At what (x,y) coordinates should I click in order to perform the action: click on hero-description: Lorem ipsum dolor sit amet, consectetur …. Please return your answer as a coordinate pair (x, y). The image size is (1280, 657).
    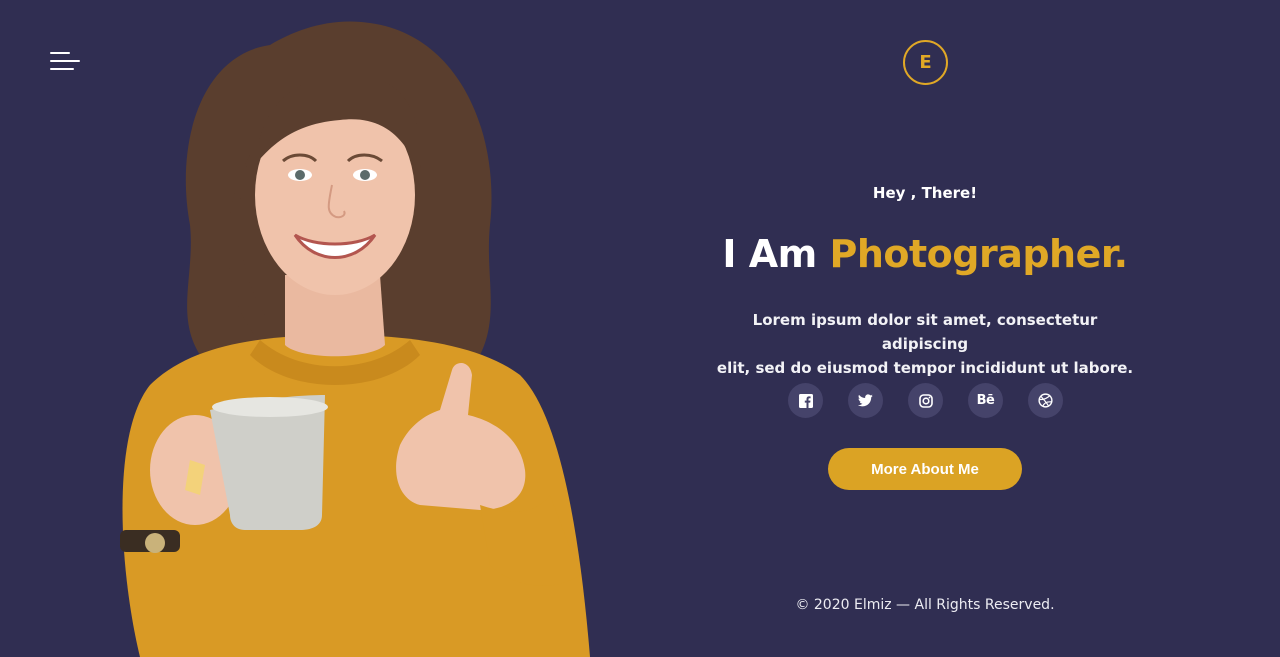
    Looking at the image, I should click on (925, 344).